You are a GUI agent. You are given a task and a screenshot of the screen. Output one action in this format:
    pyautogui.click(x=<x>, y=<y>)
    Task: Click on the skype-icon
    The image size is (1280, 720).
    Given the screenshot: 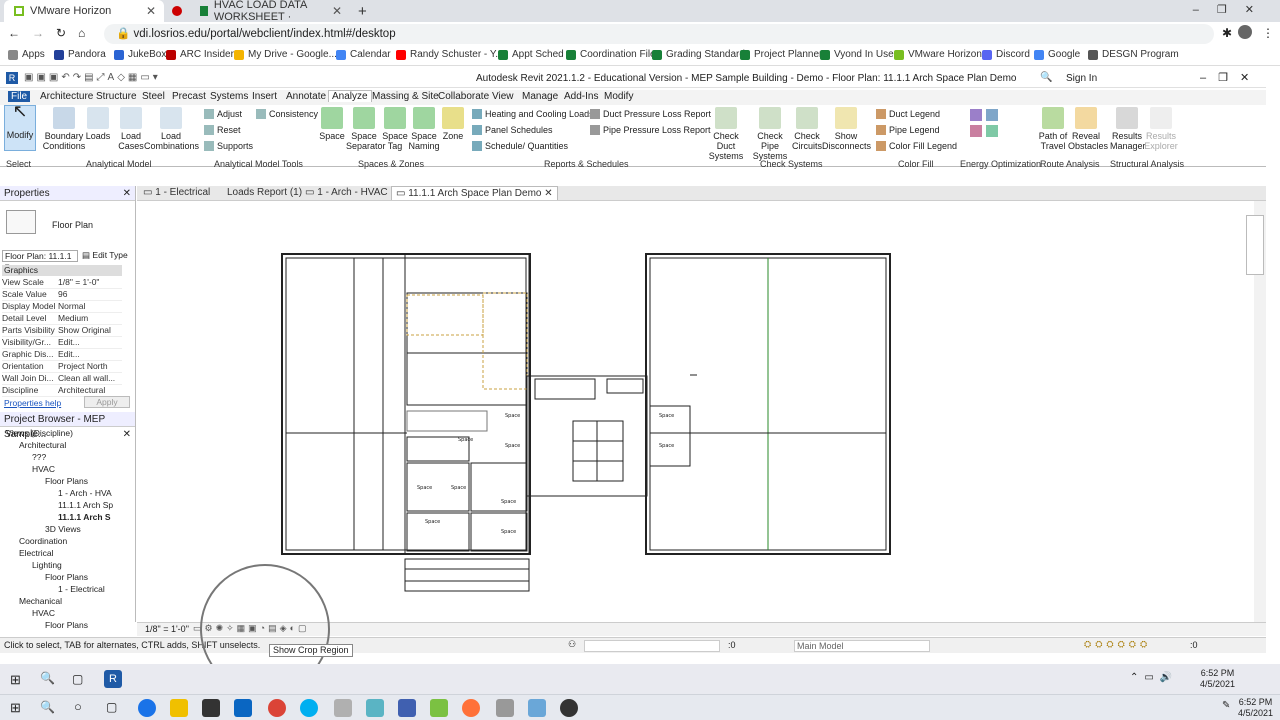 What is the action you would take?
    pyautogui.click(x=309, y=708)
    